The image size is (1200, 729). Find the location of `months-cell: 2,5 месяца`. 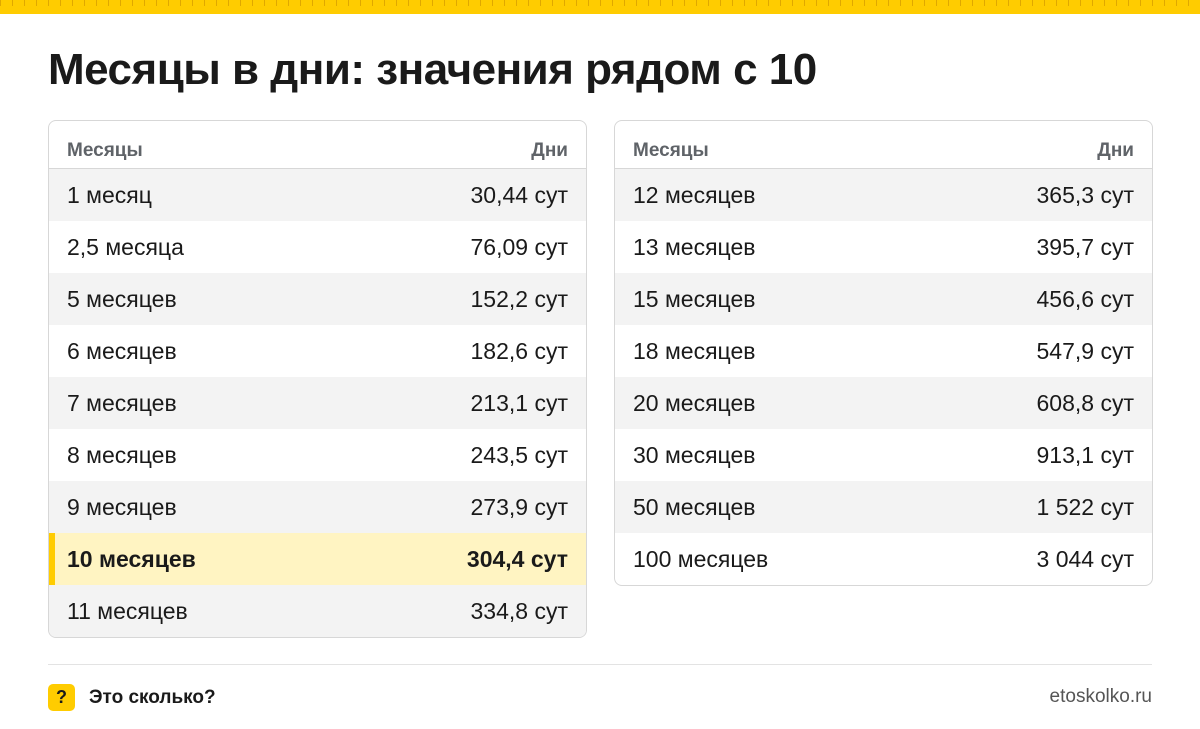

months-cell: 2,5 месяца is located at coordinates (125, 246).